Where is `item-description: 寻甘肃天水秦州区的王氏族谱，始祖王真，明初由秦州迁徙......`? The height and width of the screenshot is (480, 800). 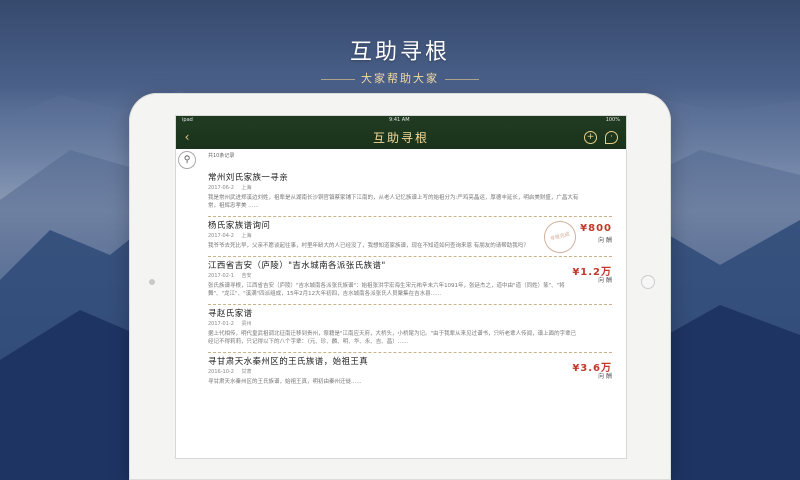
item-description: 寻甘肃天水秦州区的王氏族谱，始祖王真，明初由秦州迁徙...... is located at coordinates (285, 382).